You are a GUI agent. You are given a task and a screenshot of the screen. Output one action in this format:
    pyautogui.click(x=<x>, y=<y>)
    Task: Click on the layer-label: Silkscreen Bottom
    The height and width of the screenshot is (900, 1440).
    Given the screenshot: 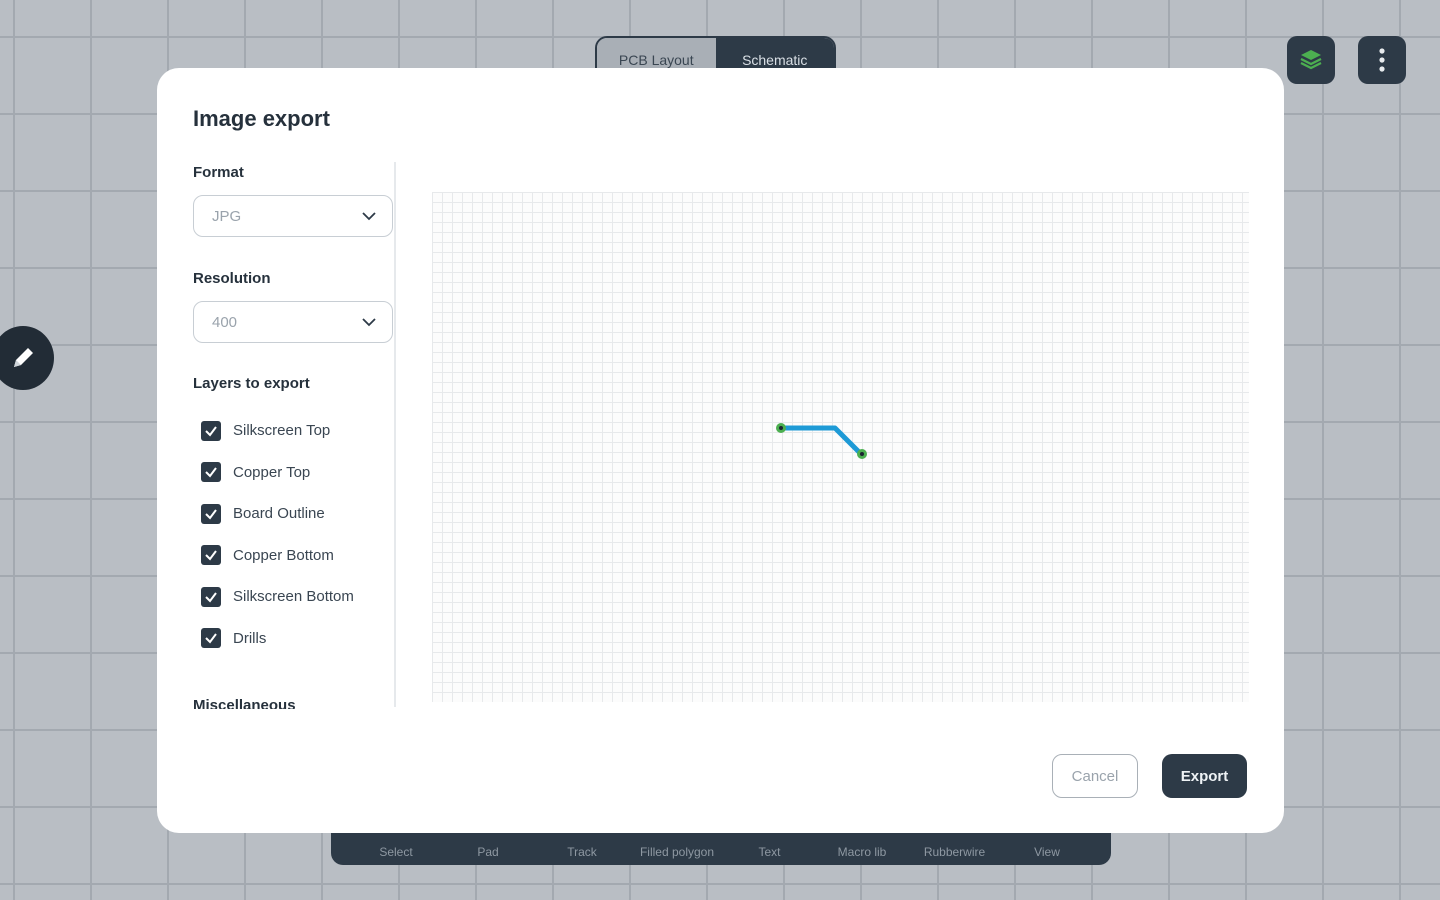 What is the action you would take?
    pyautogui.click(x=293, y=597)
    